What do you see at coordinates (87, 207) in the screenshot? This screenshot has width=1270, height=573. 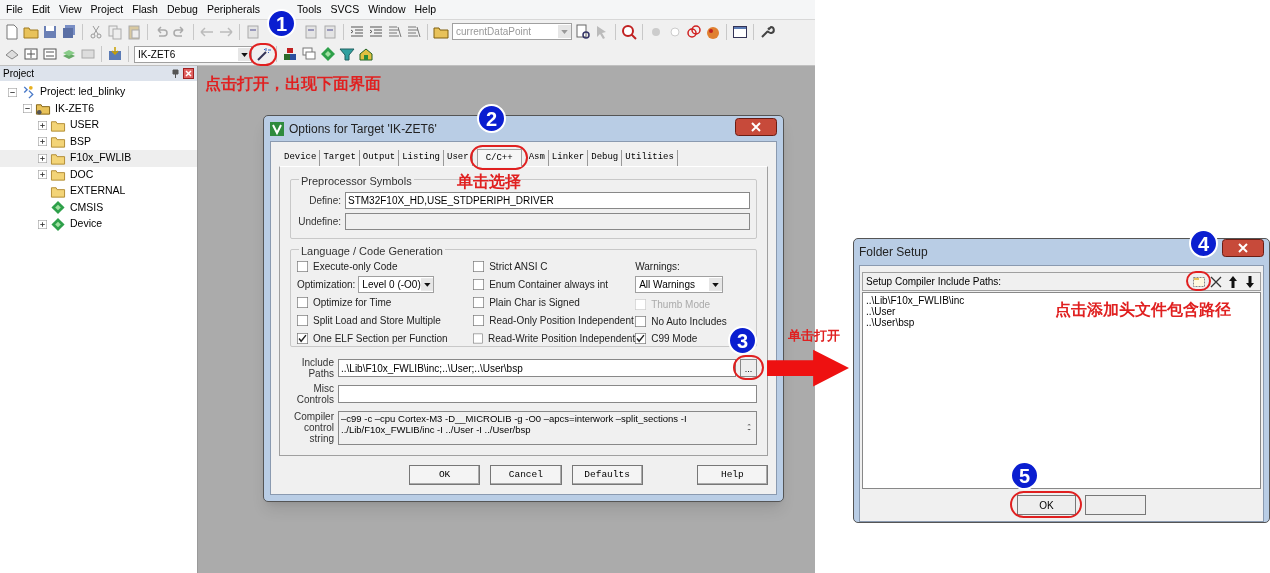 I see `tree-item: CMSIS` at bounding box center [87, 207].